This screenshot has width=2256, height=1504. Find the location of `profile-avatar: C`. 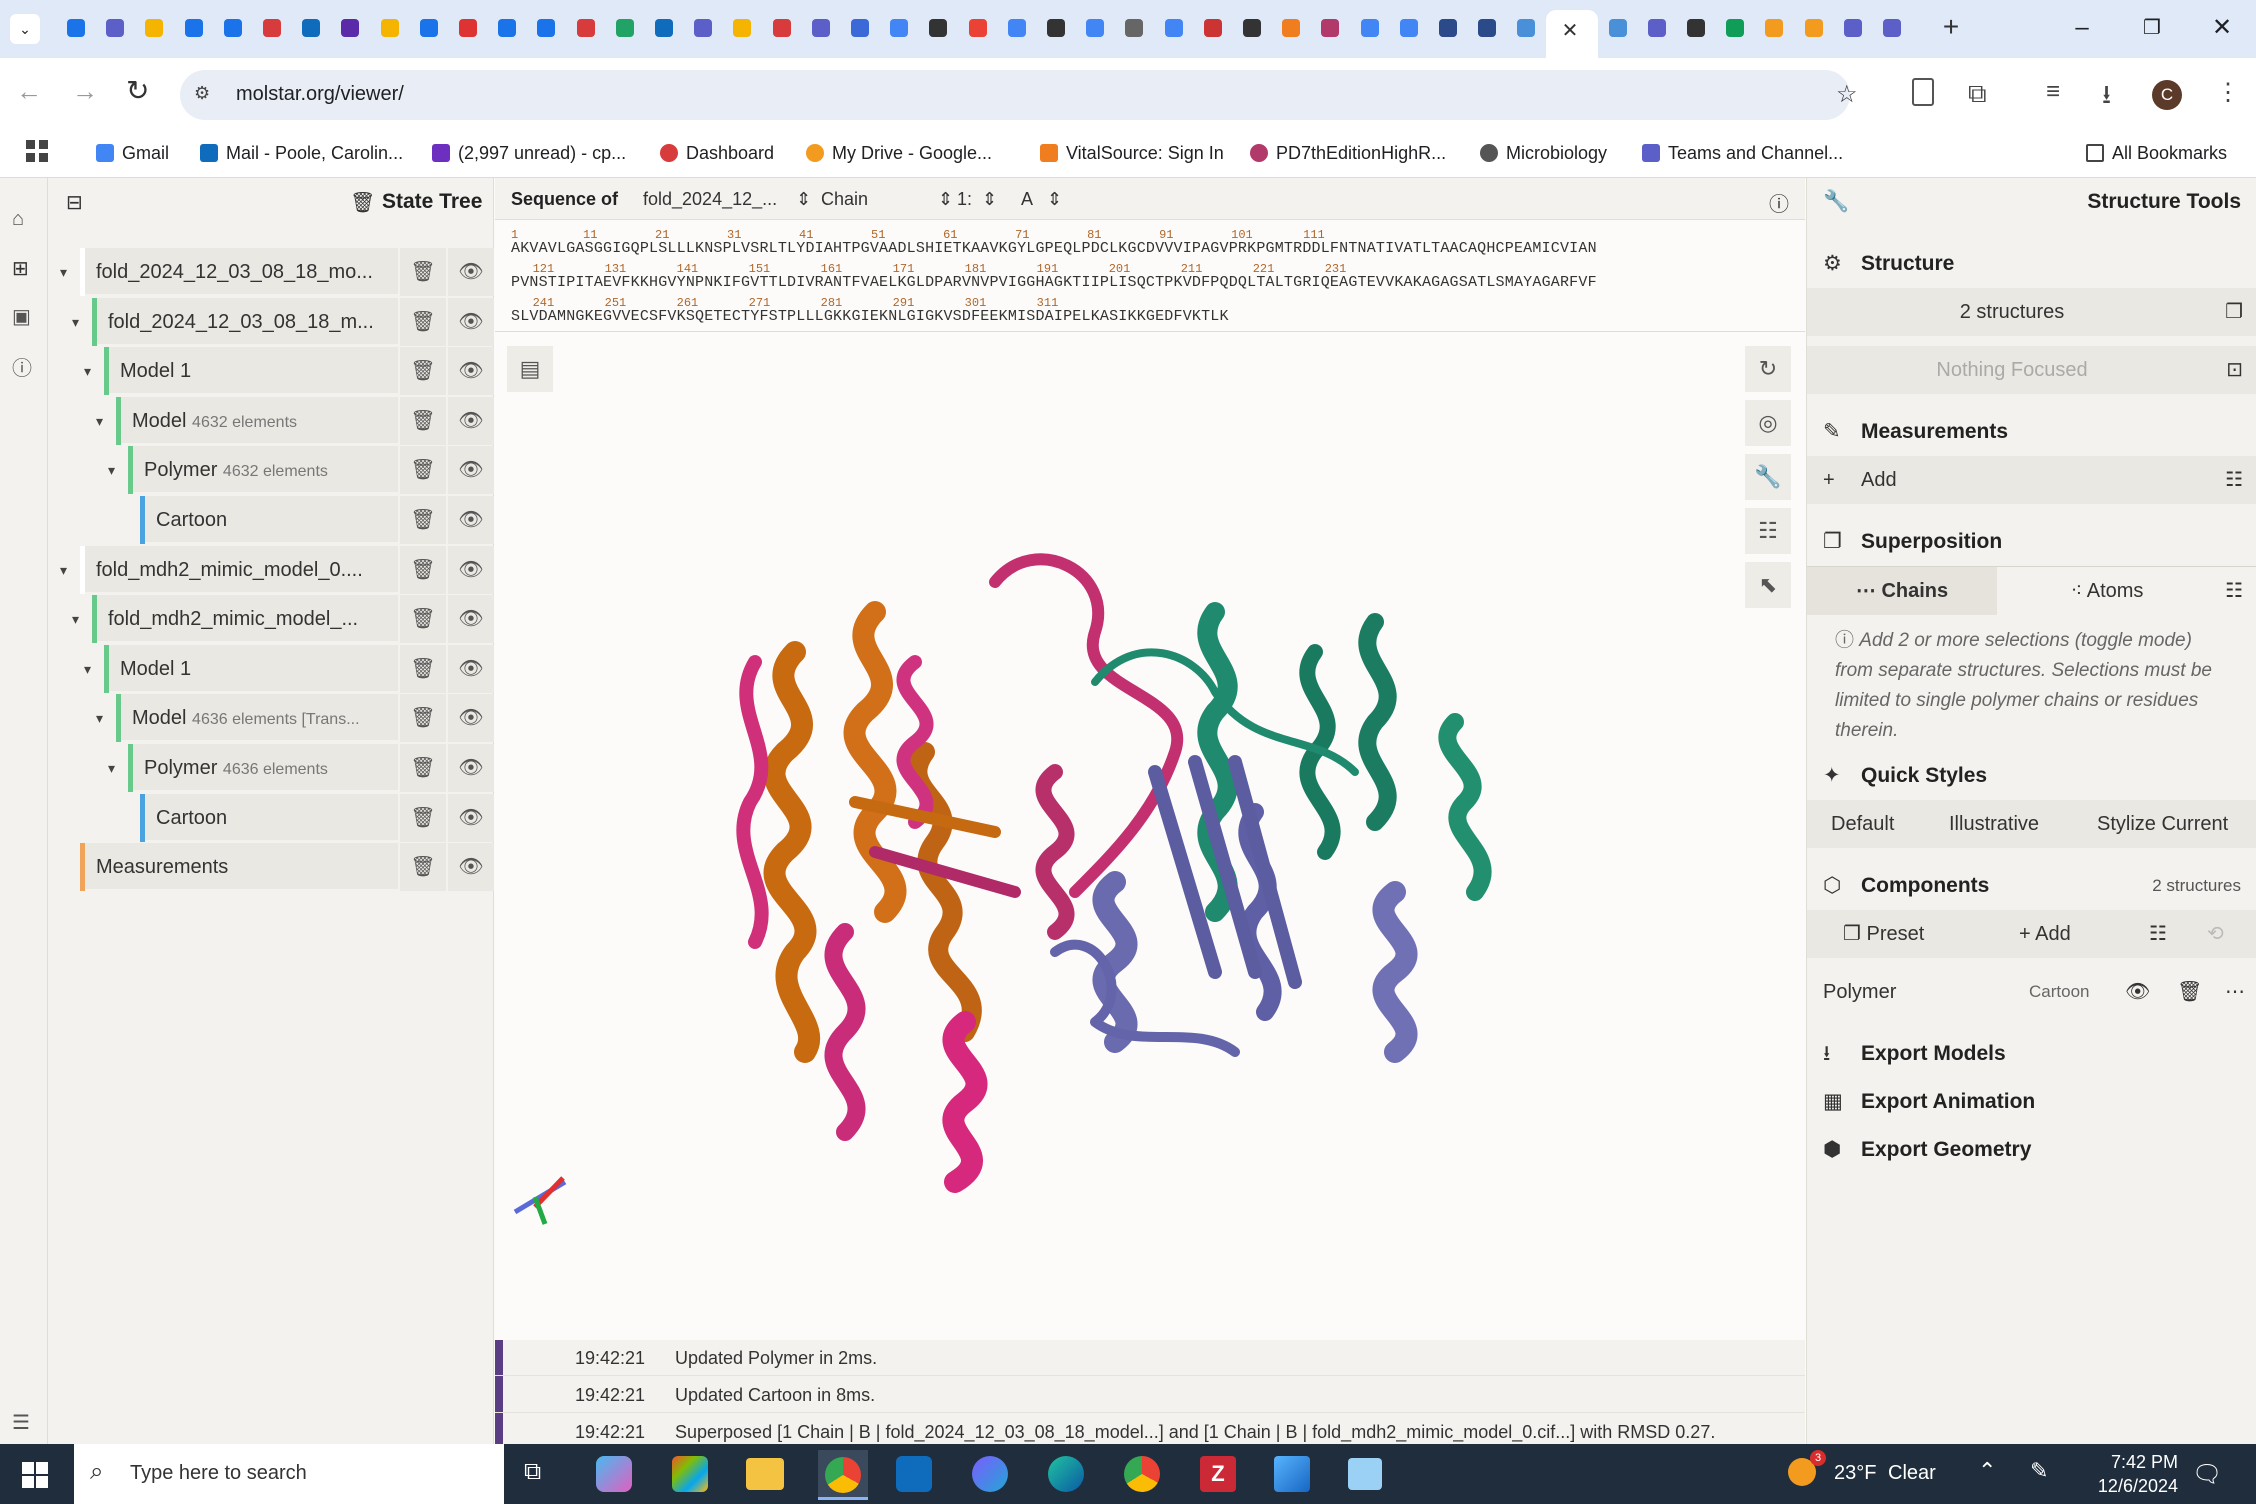

profile-avatar: C is located at coordinates (2167, 95).